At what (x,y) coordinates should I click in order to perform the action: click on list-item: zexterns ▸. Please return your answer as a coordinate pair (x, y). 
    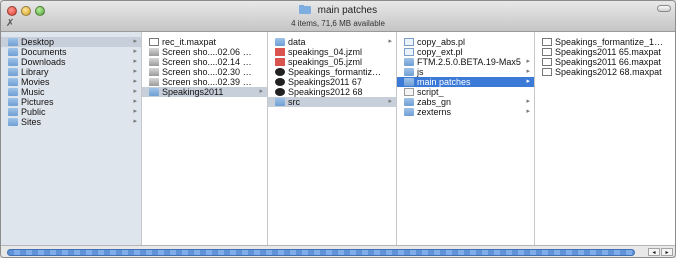
    Looking at the image, I should click on (465, 112).